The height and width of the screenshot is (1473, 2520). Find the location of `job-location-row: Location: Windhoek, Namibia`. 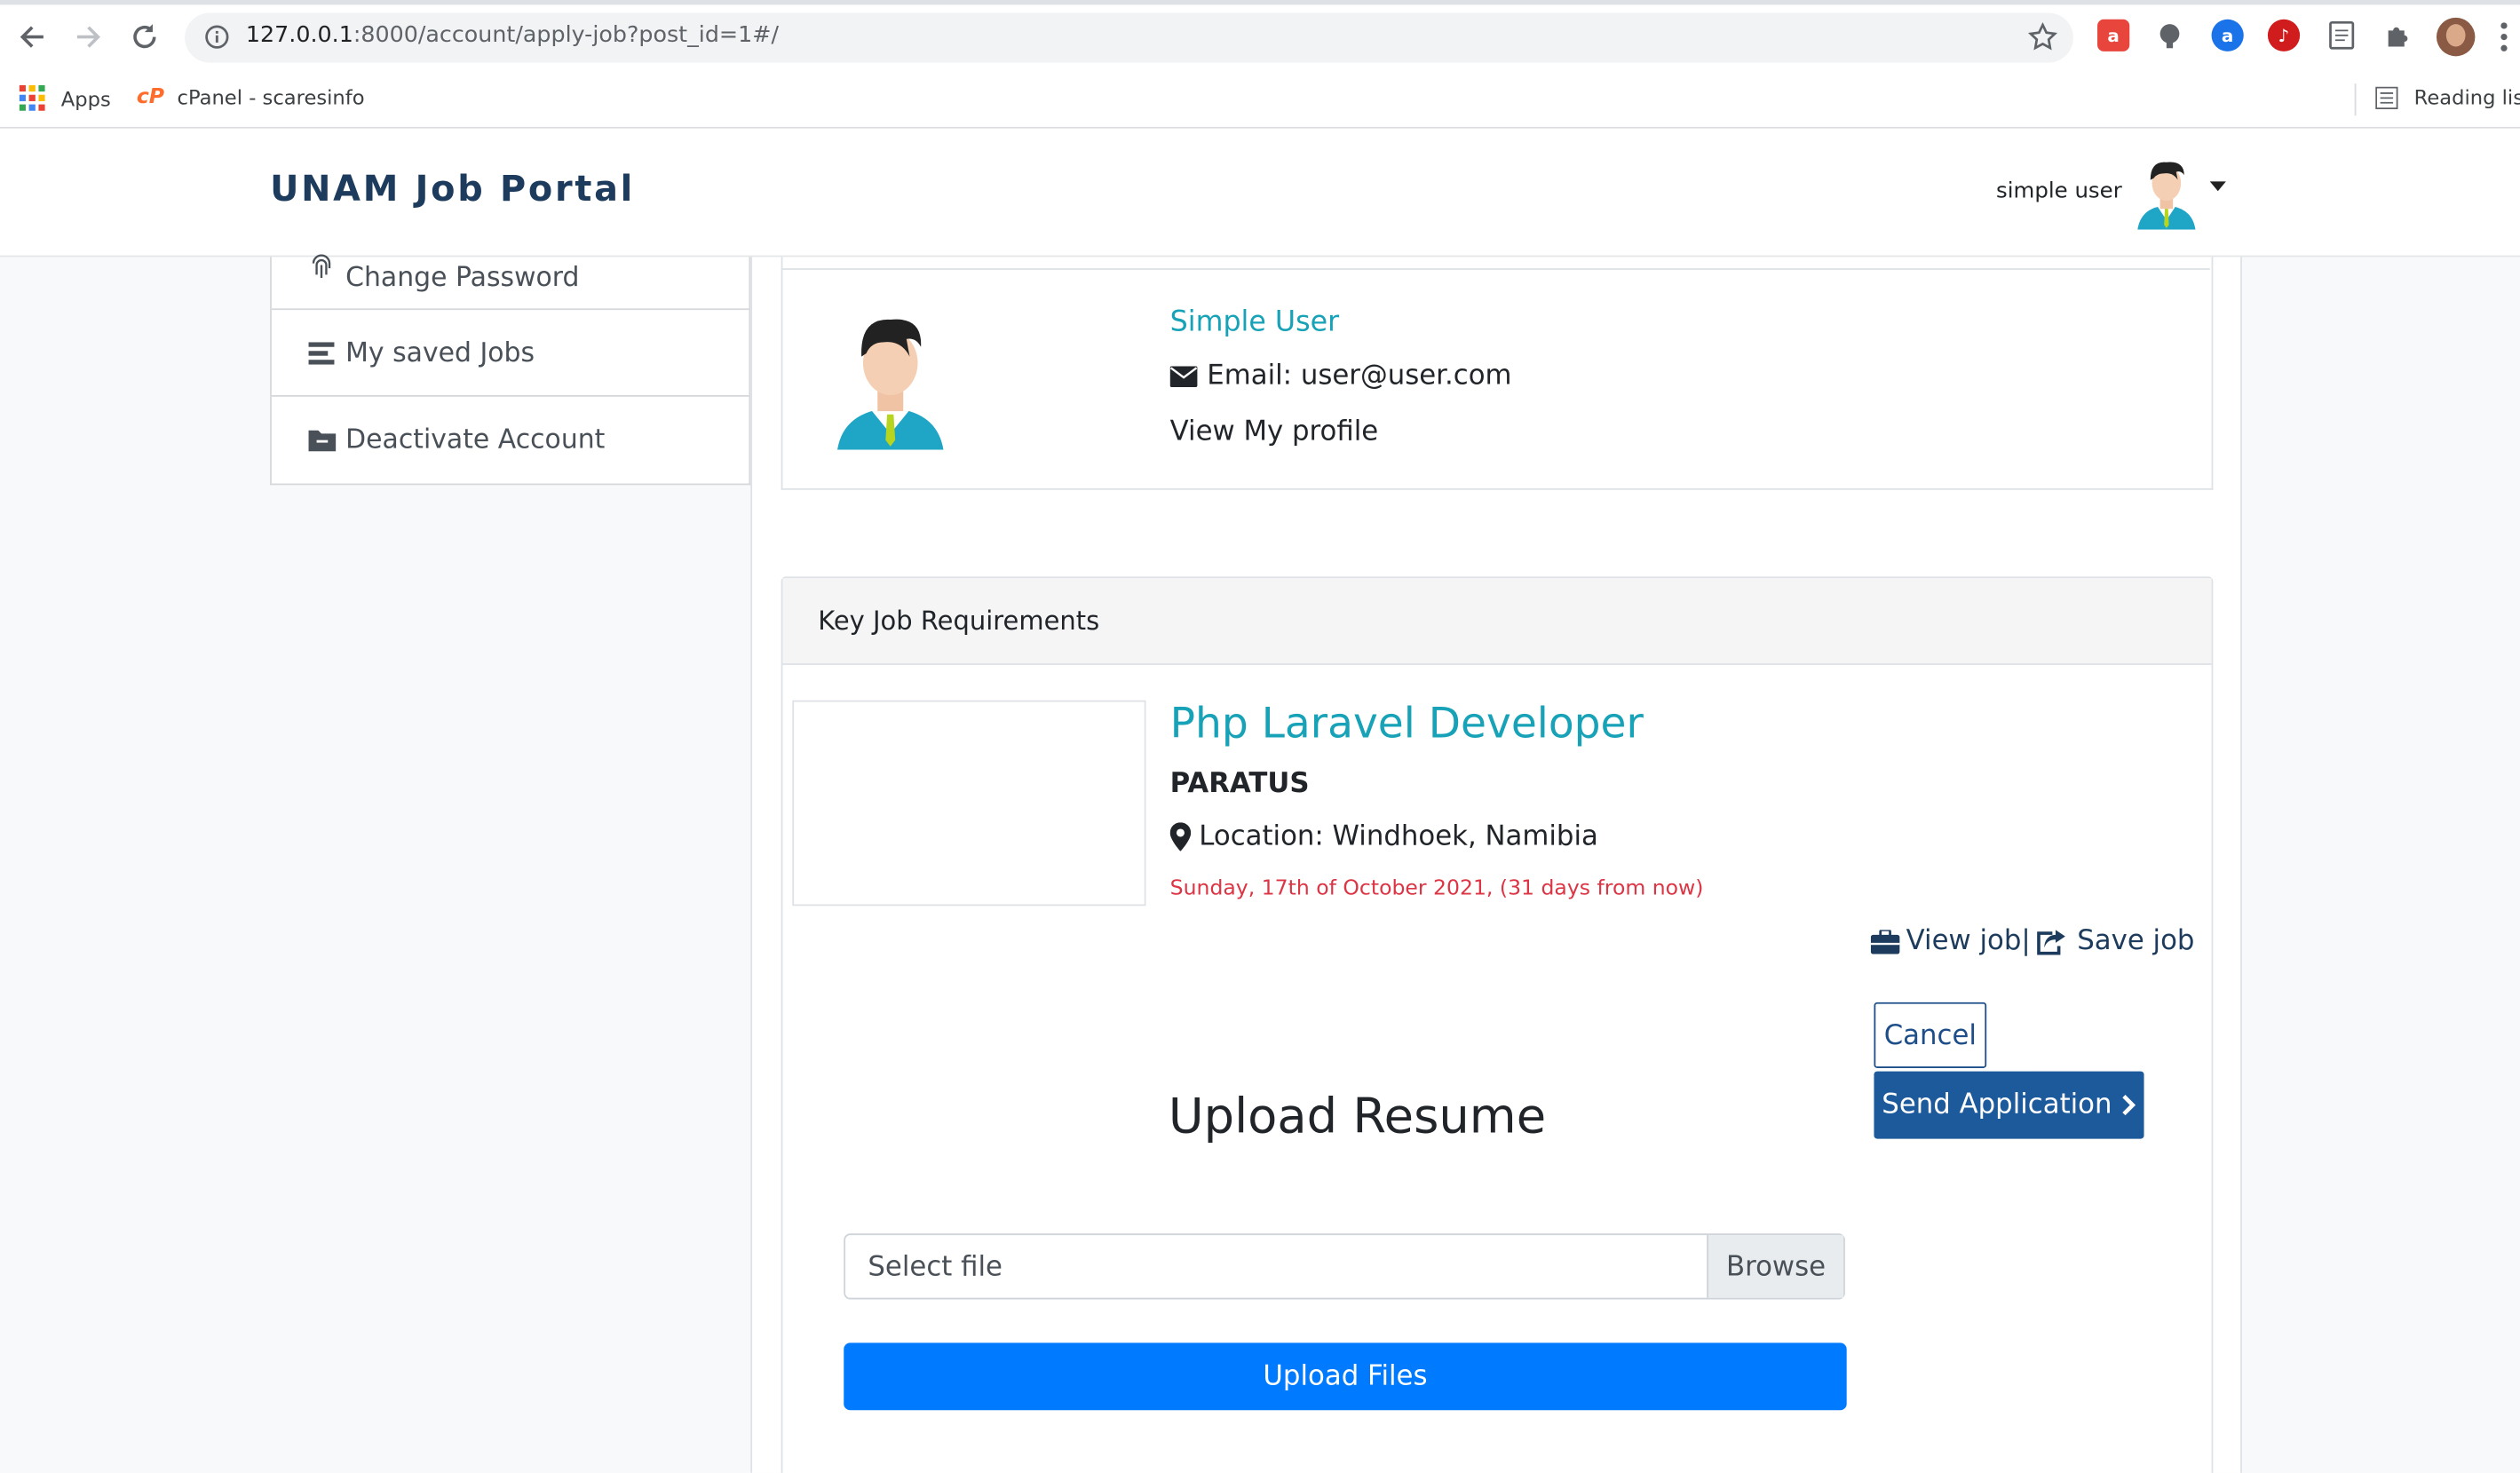

job-location-row: Location: Windhoek, Namibia is located at coordinates (1383, 836).